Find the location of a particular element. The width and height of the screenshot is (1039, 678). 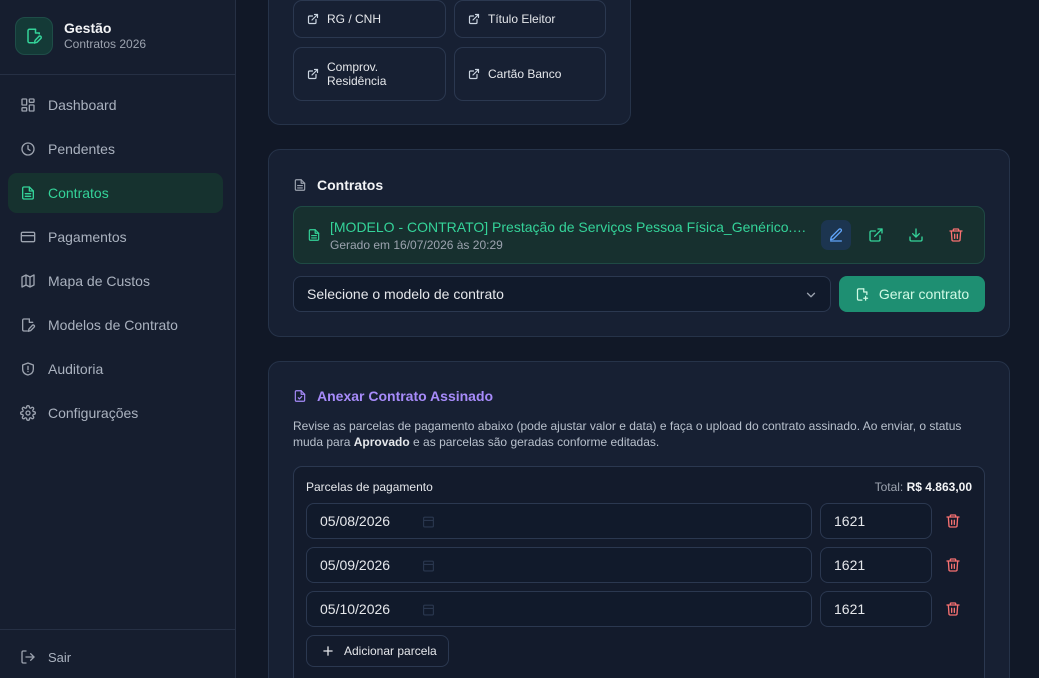

credit-card-icon is located at coordinates (28, 237).